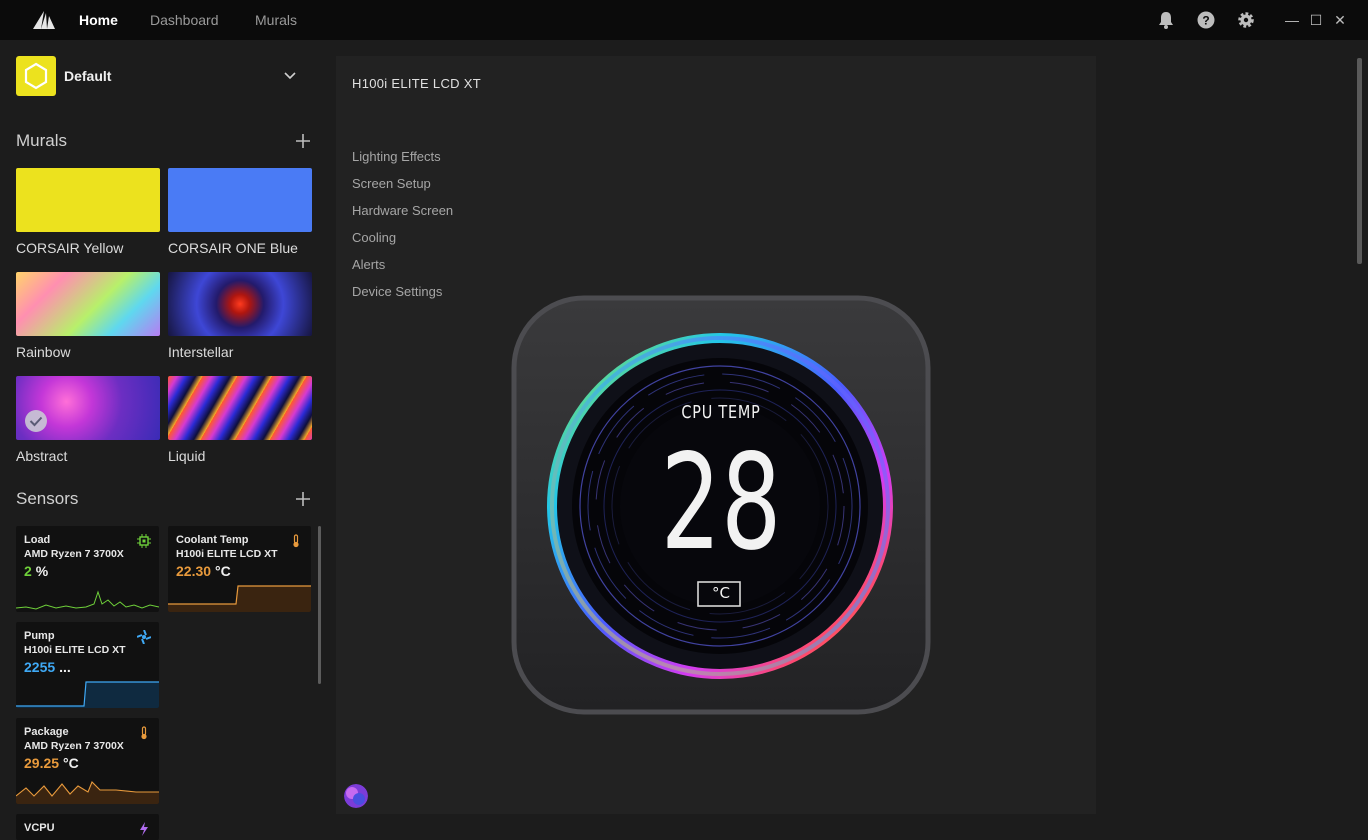  Describe the element at coordinates (276, 20) in the screenshot. I see `nav-murals: Murals` at that location.